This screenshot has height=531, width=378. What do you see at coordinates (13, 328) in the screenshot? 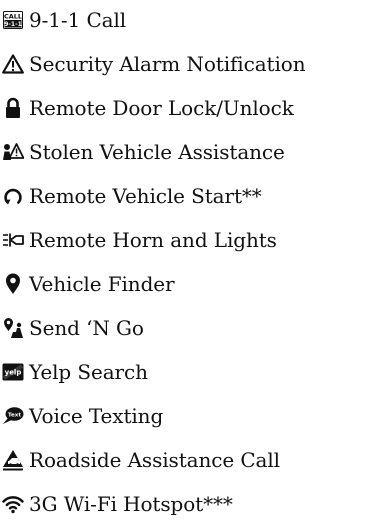
I see `send-n-go-icon` at bounding box center [13, 328].